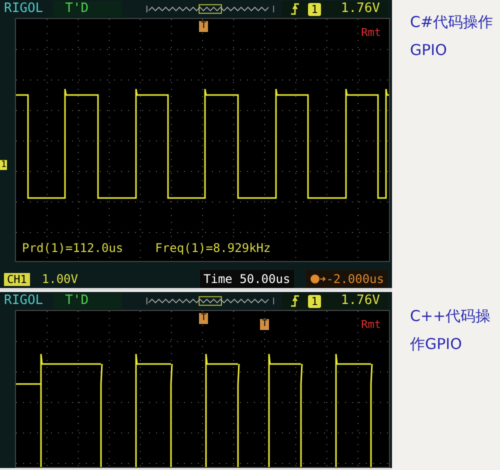 This screenshot has height=470, width=500. I want to click on trigger-offset: -2.000us, so click(347, 279).